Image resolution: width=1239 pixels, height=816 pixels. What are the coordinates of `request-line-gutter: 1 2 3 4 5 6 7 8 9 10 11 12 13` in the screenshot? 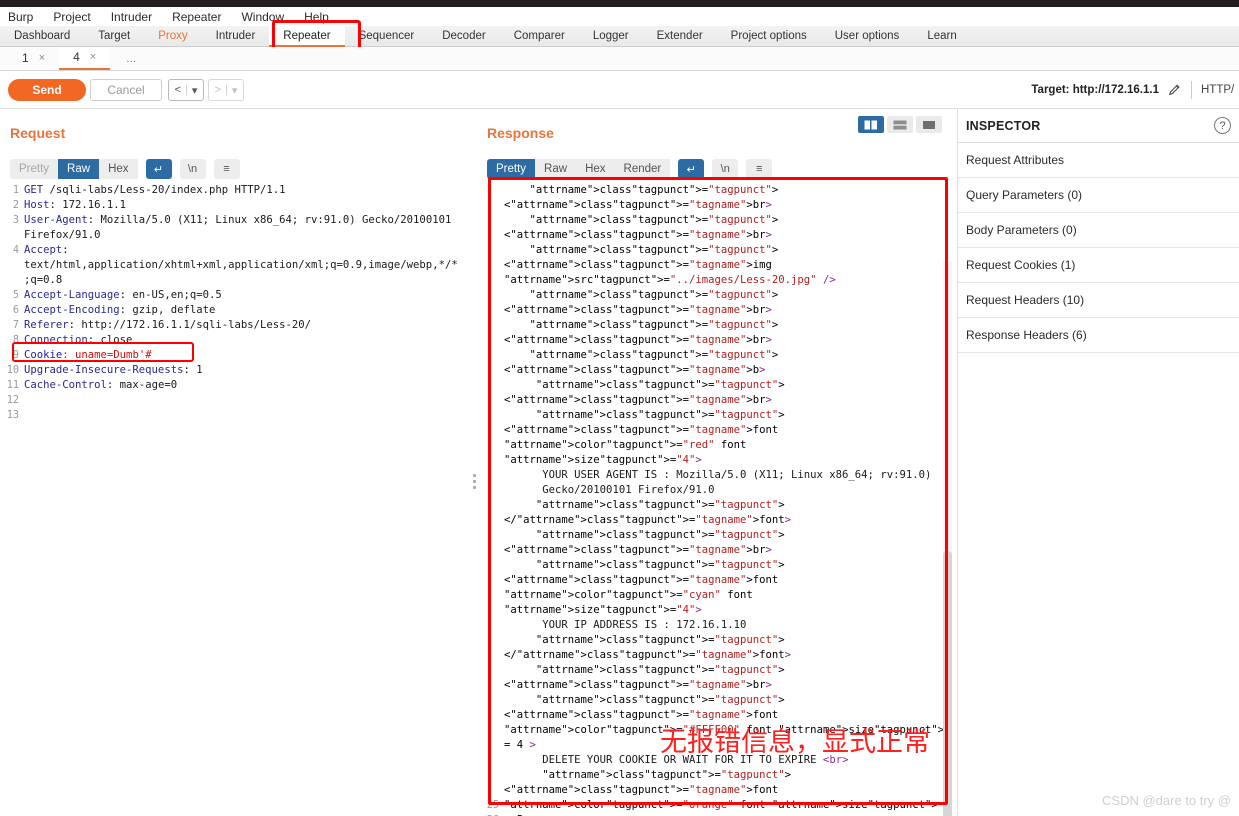 It's located at (11, 499).